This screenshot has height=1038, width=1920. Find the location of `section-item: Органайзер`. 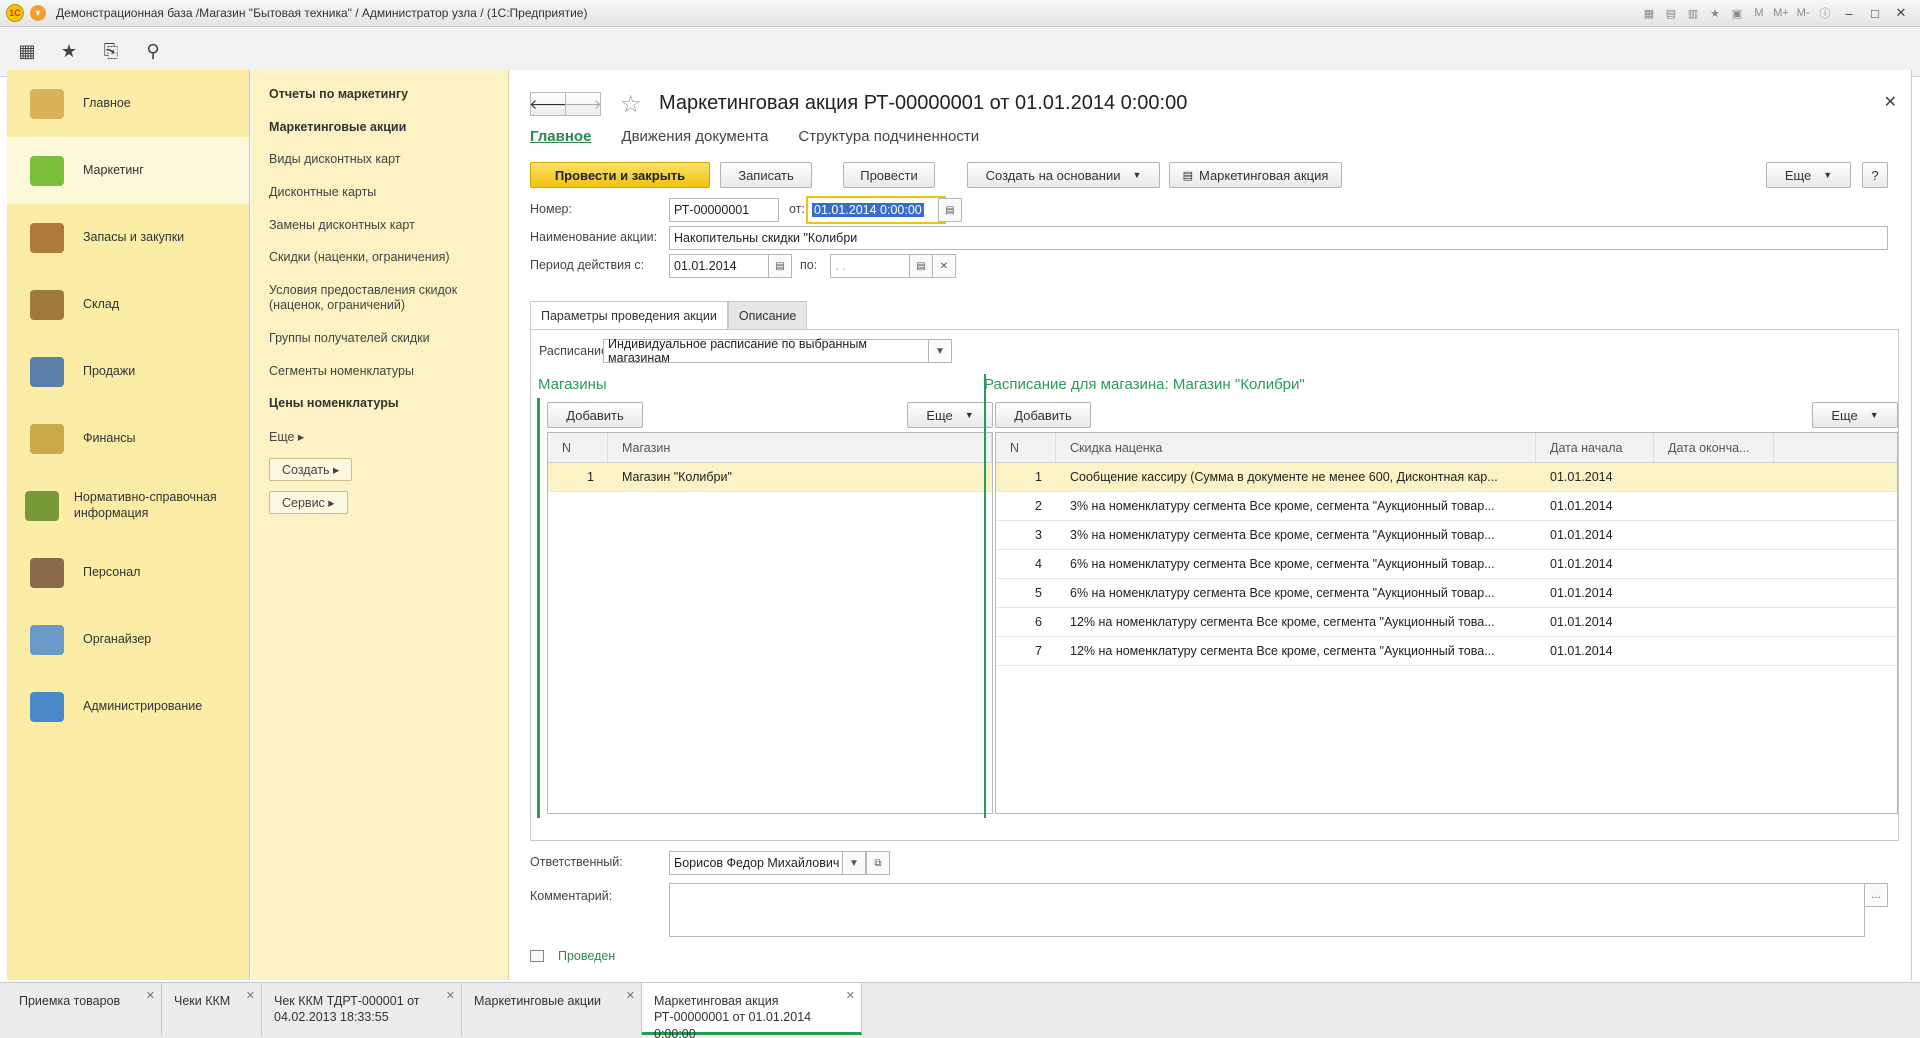

section-item: Органайзер is located at coordinates (128, 639).